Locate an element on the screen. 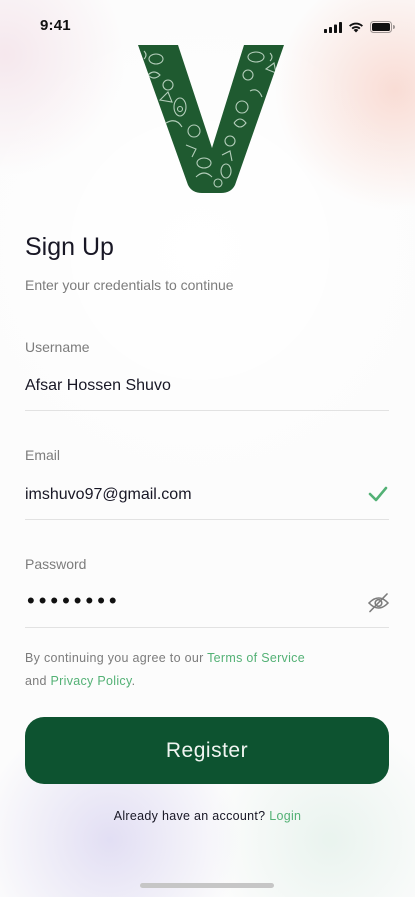  password-divider is located at coordinates (207, 627).